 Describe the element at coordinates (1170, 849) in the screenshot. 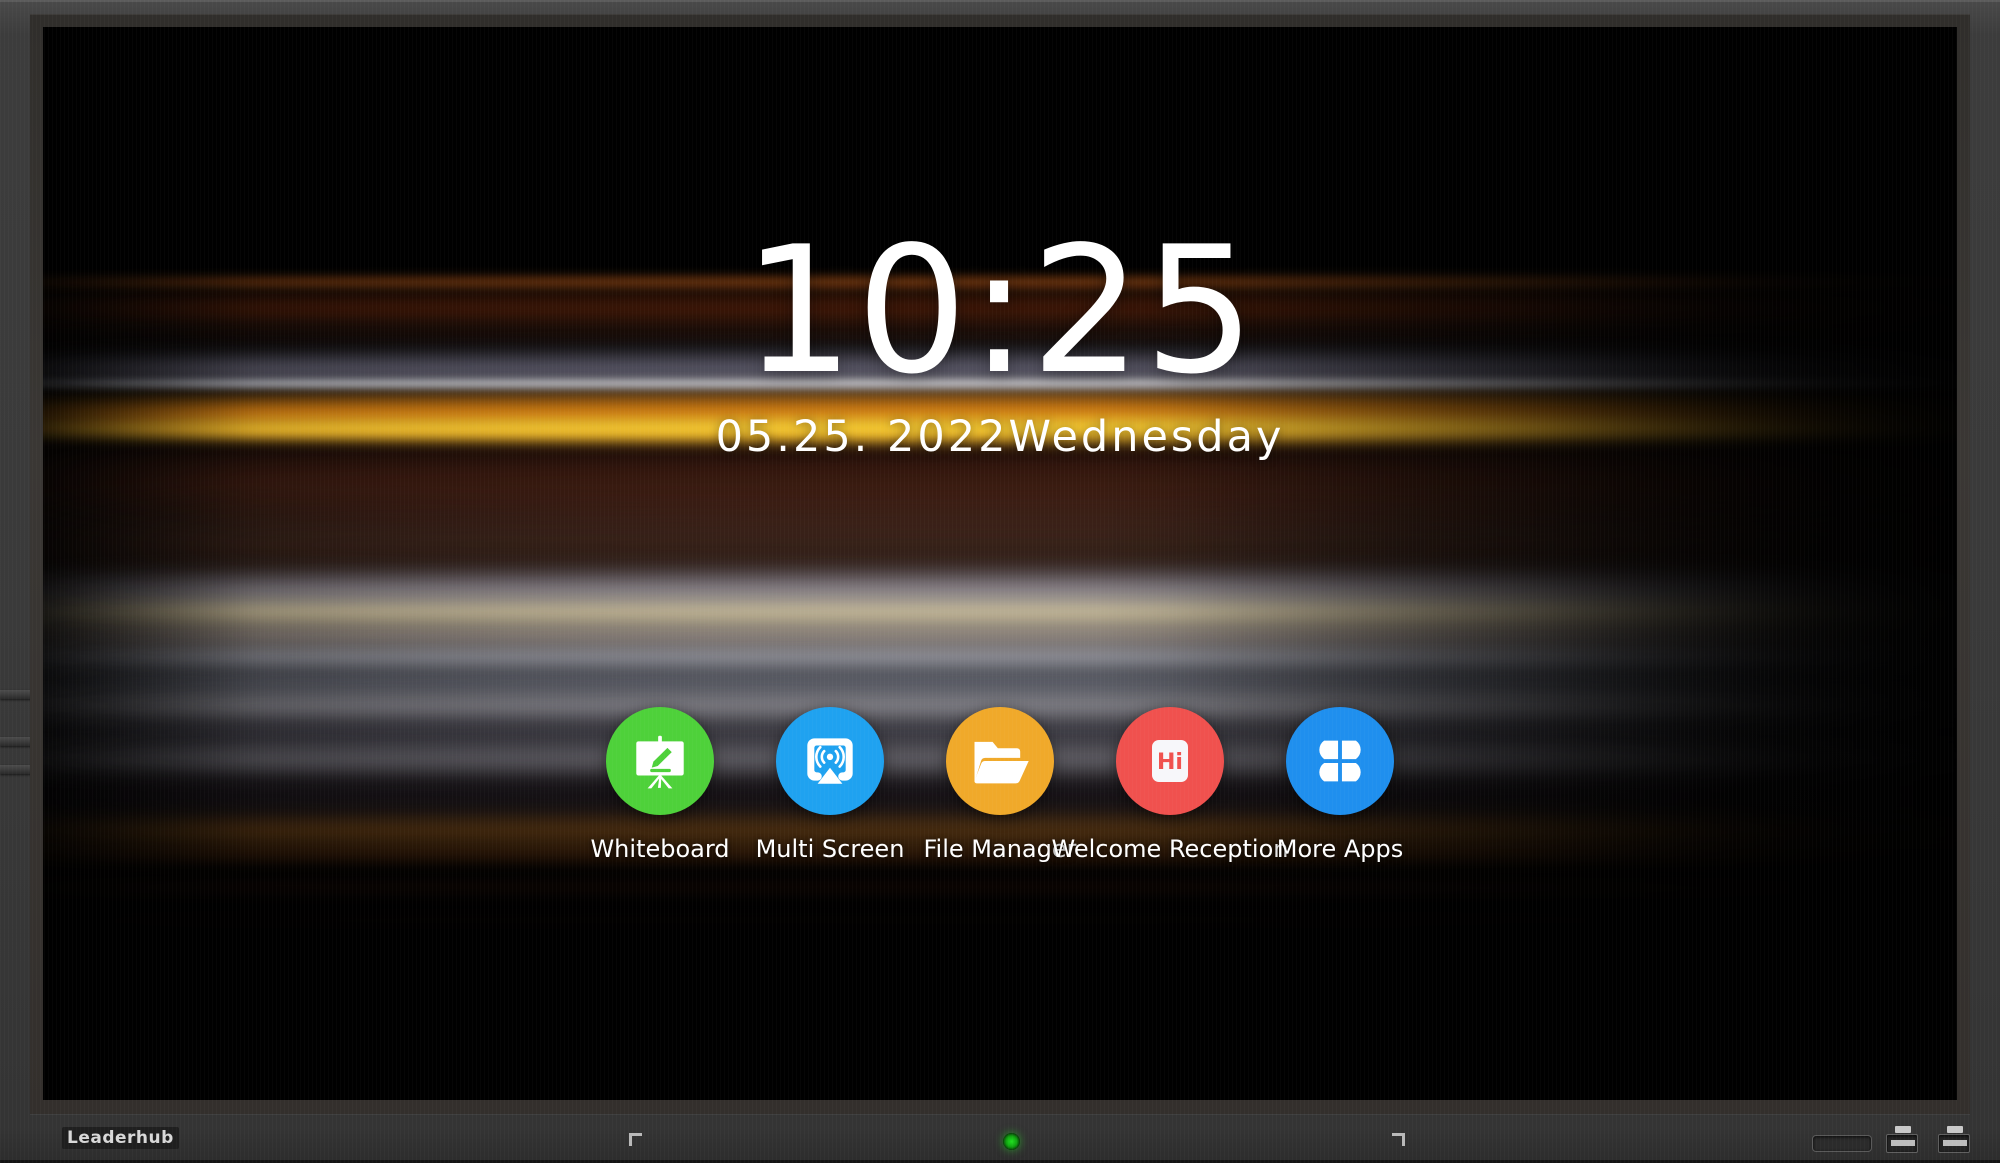

I see `app-label: Welcome Reception` at that location.